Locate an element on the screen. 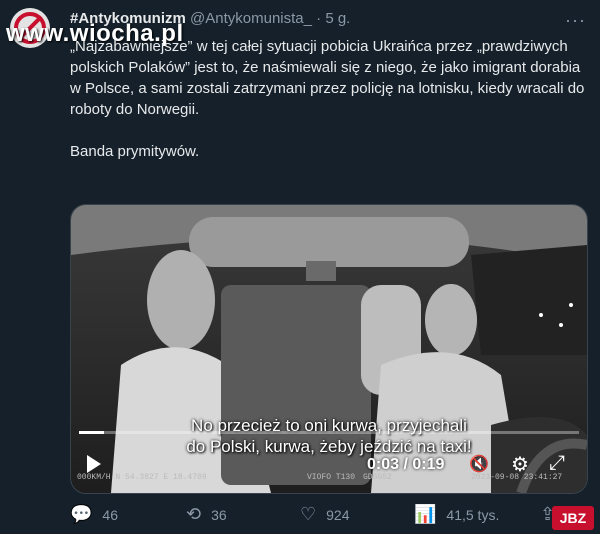  views-button: 📊 41,5 tys. is located at coordinates (456, 514).